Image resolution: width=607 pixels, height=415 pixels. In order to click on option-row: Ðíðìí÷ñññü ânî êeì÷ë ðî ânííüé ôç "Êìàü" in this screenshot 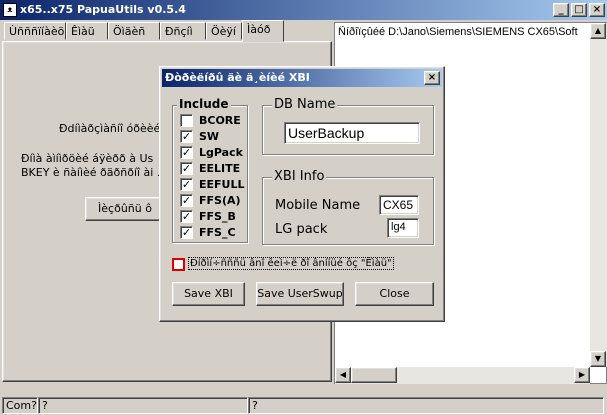, I will do `click(303, 265)`.